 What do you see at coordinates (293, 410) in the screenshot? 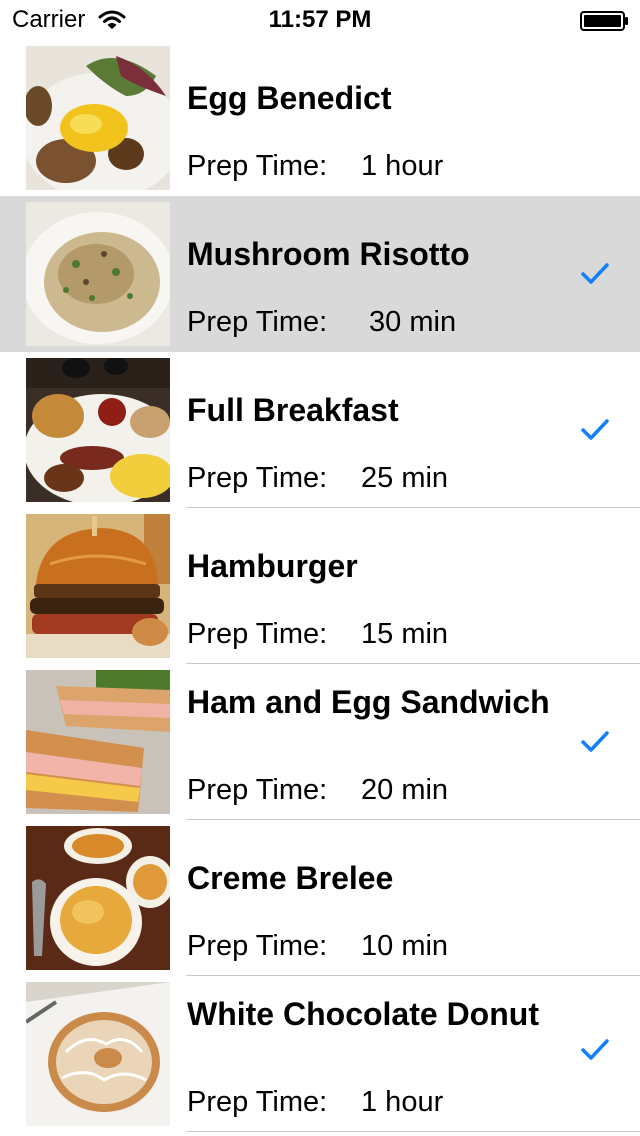
I see `recipe-name: Full Breakfast` at bounding box center [293, 410].